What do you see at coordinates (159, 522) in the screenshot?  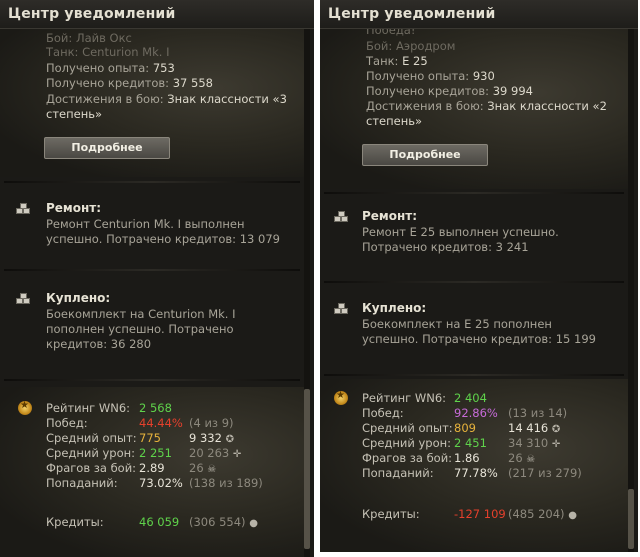 I see `credits-value: 46 059` at bounding box center [159, 522].